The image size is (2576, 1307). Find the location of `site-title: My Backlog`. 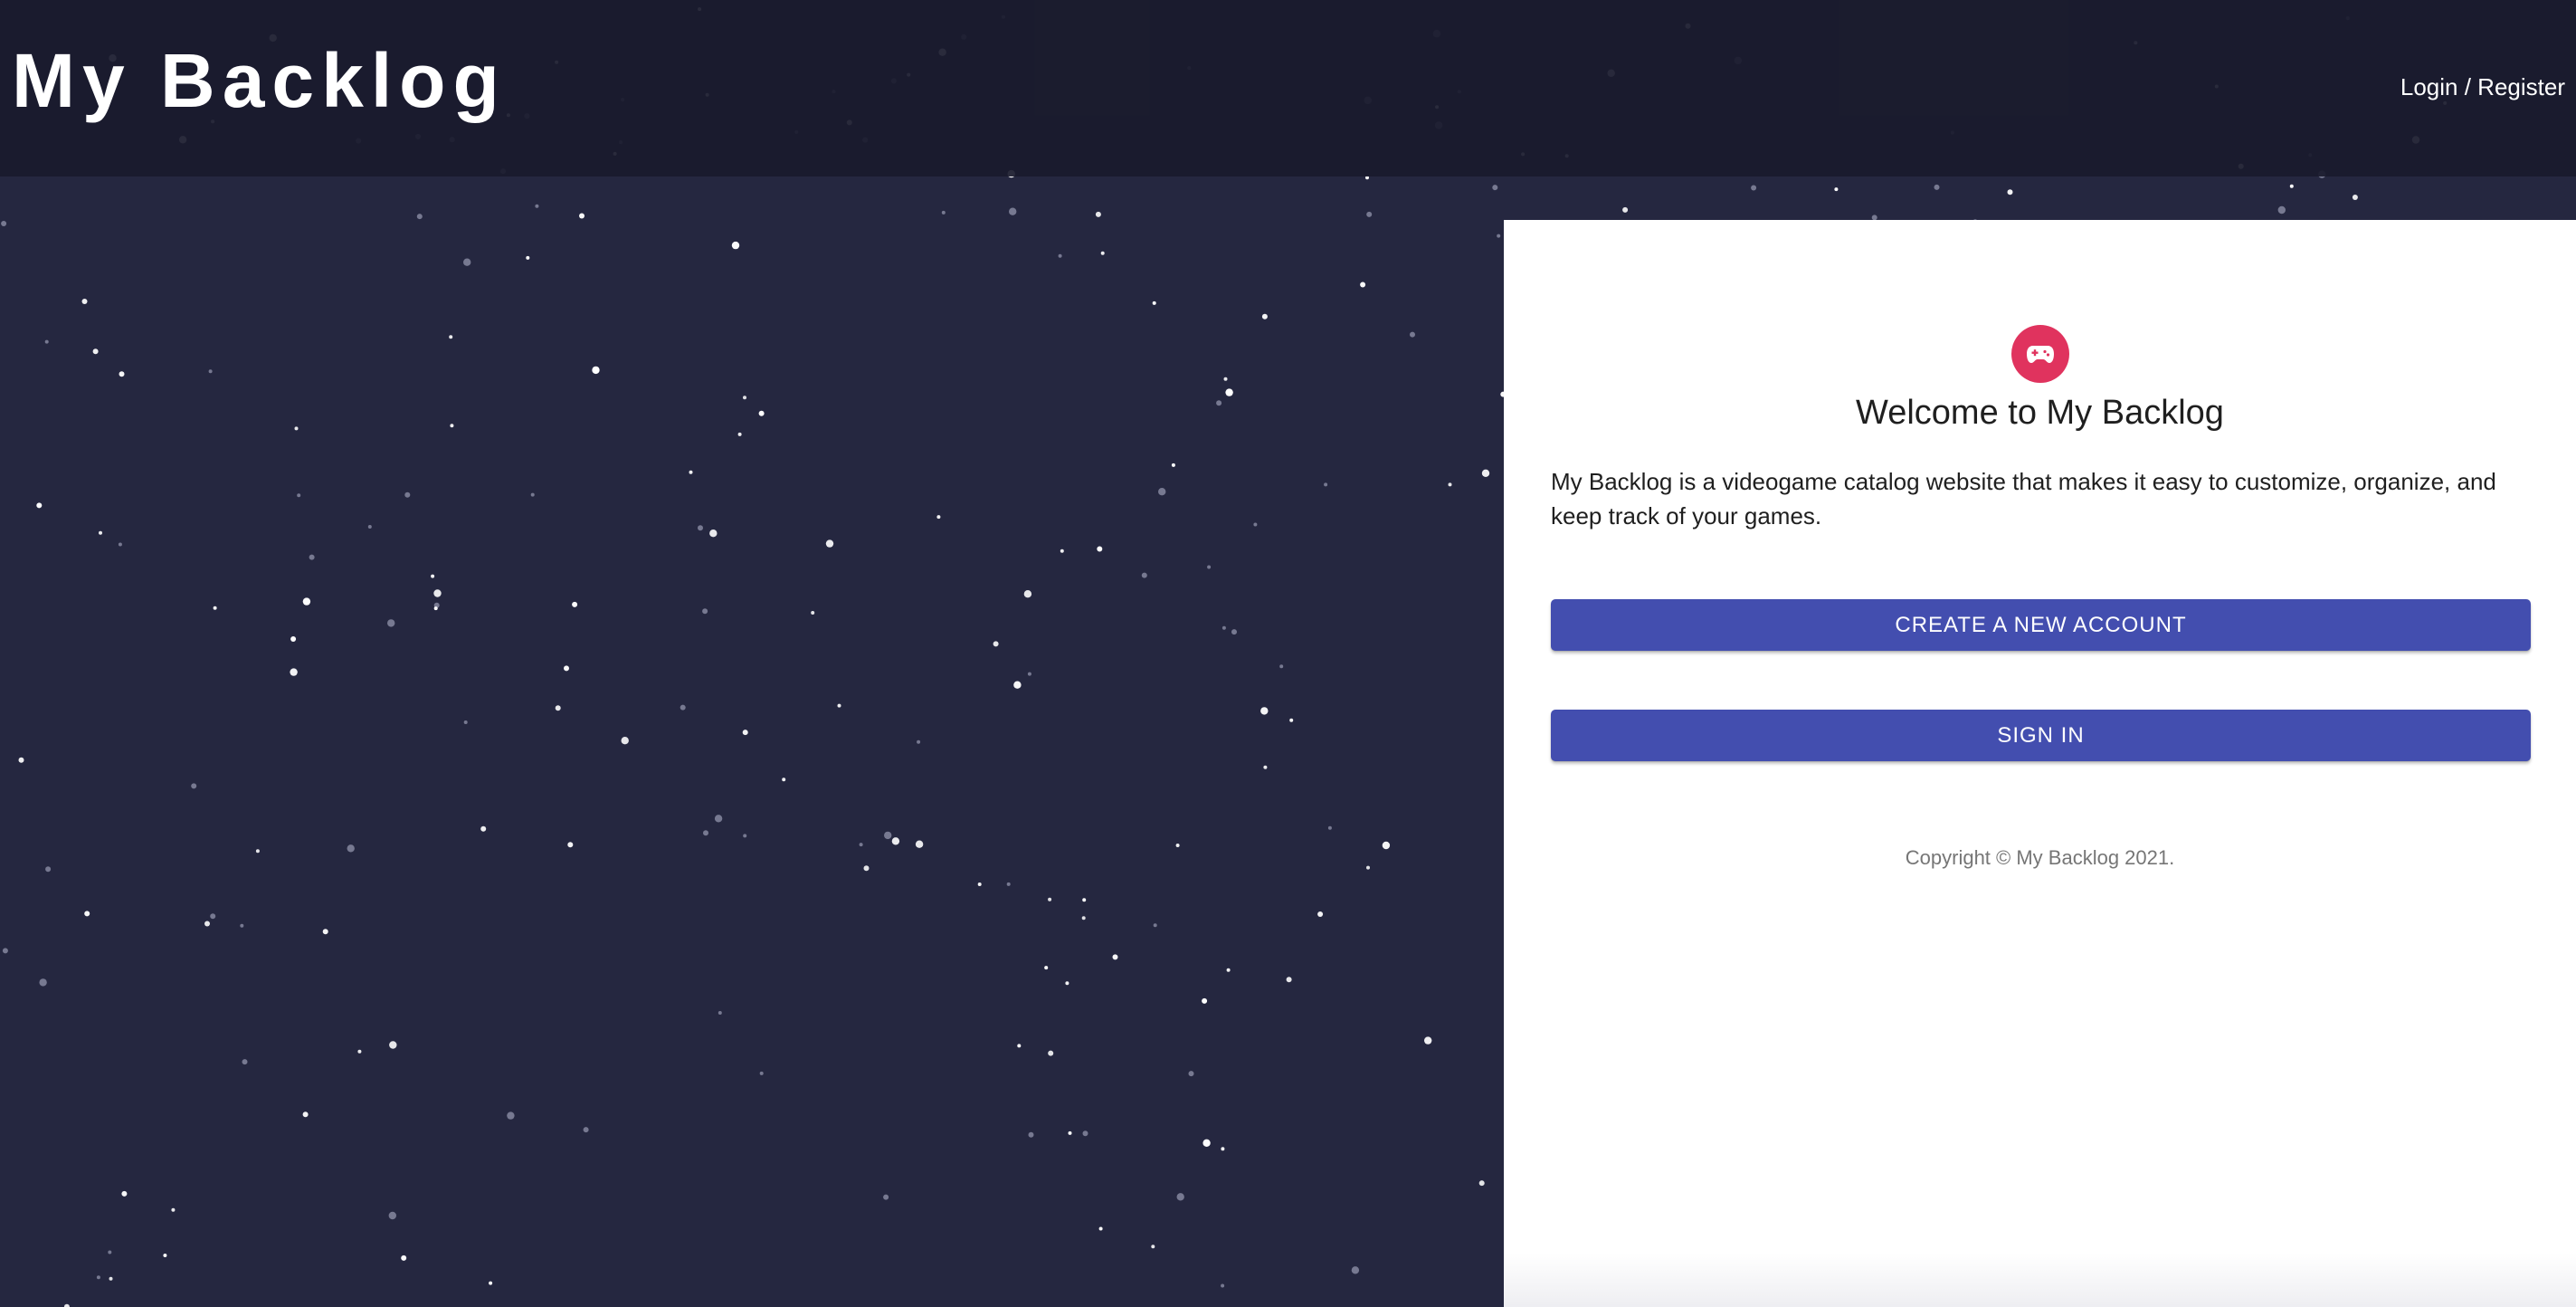

site-title: My Backlog is located at coordinates (259, 80).